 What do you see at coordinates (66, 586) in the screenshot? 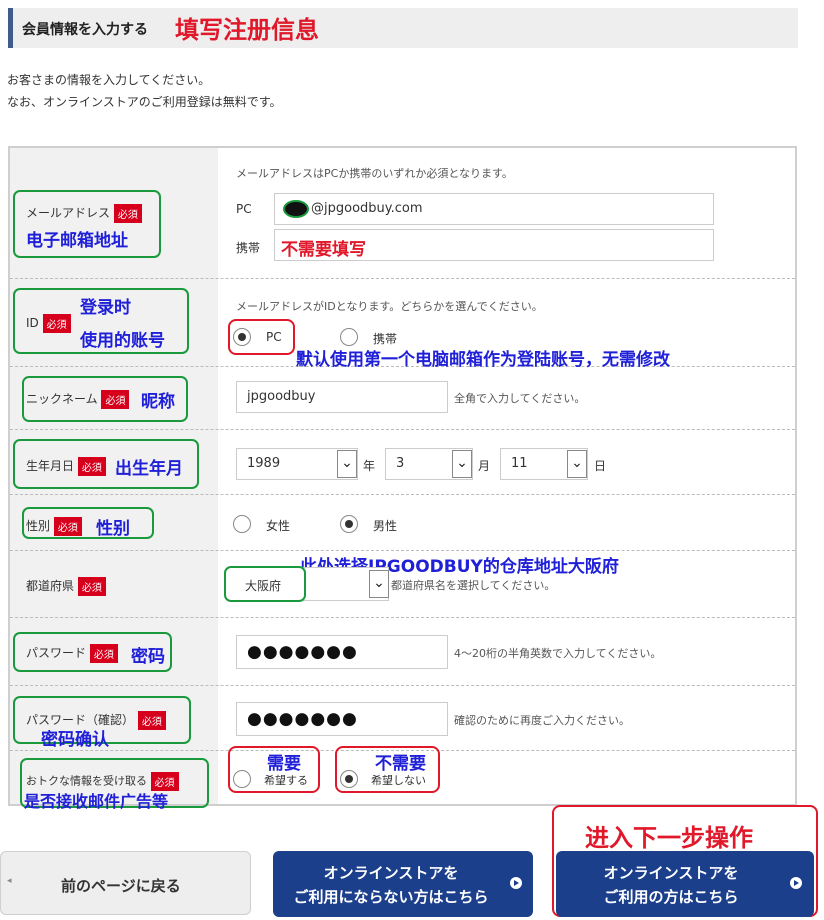
I see `prefecture-label: 都道府県 必須` at bounding box center [66, 586].